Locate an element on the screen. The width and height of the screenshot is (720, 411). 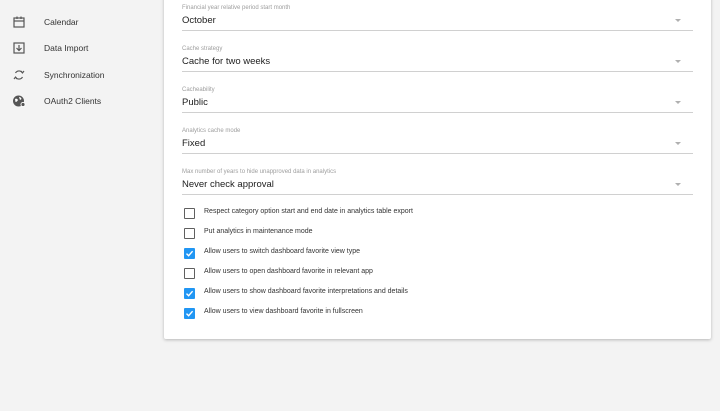
field-value: Never check approval is located at coordinates (228, 184).